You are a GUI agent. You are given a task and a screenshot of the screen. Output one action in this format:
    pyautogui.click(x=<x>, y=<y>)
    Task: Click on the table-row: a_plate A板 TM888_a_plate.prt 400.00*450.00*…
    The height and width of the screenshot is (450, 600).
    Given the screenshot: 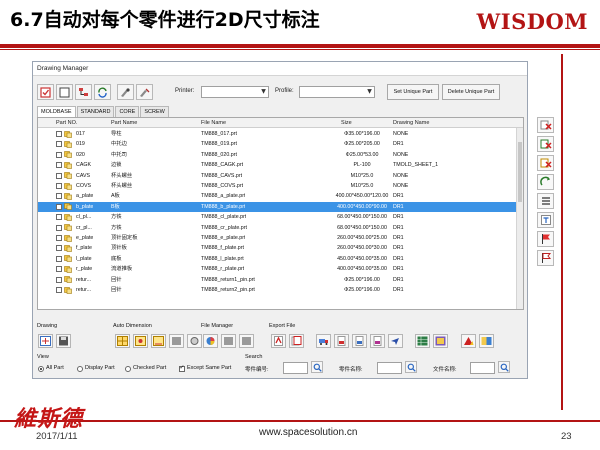 What is the action you would take?
    pyautogui.click(x=280, y=196)
    